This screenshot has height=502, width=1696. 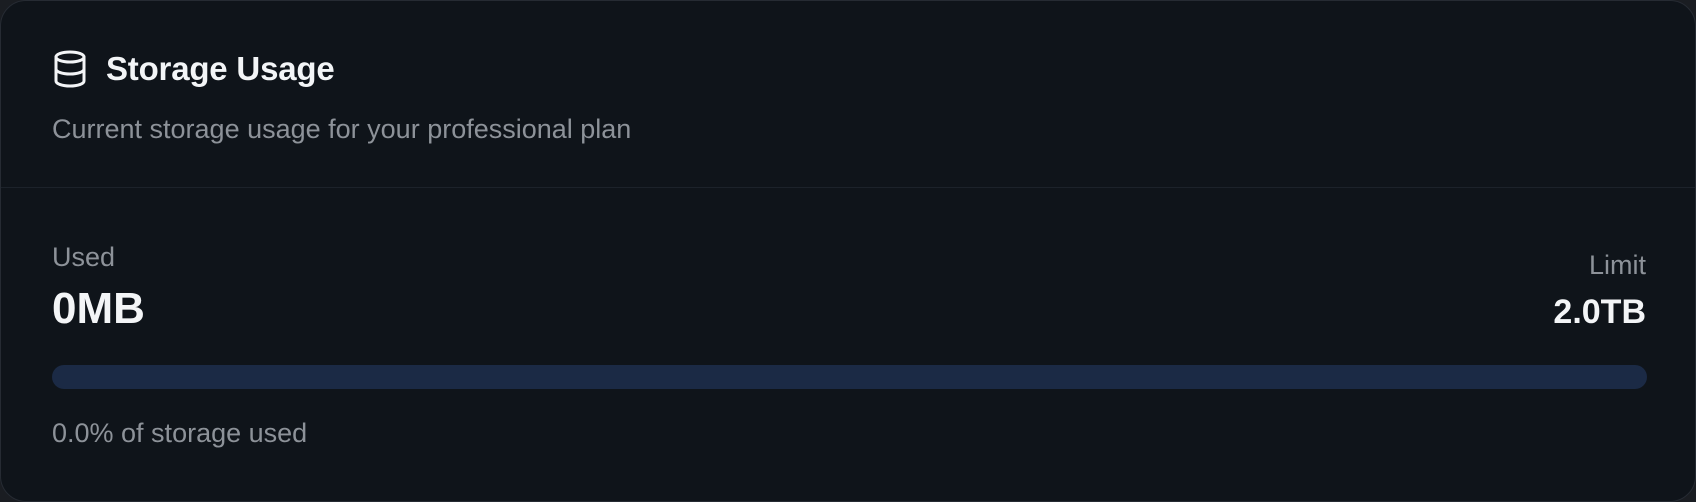 What do you see at coordinates (220, 68) in the screenshot?
I see `card-title: Storage Usage` at bounding box center [220, 68].